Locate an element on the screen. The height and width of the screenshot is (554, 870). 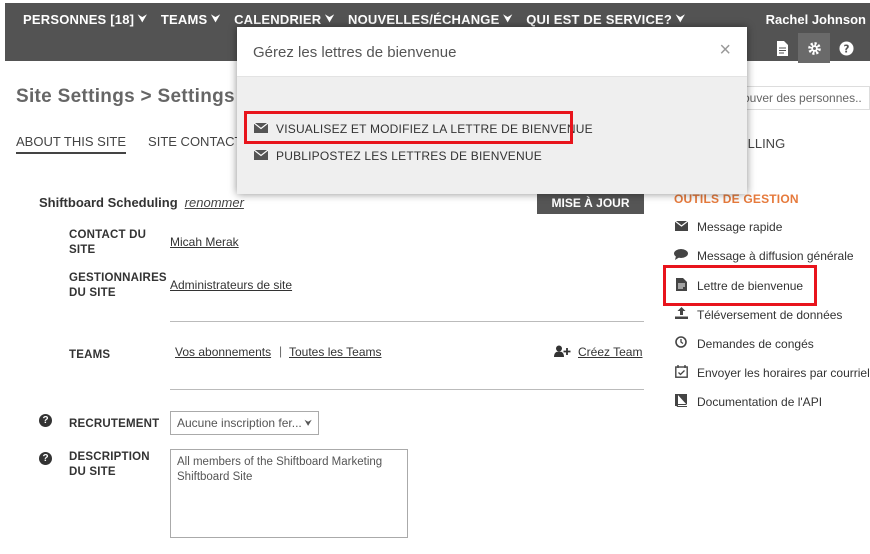
tool-email-schedules: Envoyer les horaires par courriel is located at coordinates (772, 373).